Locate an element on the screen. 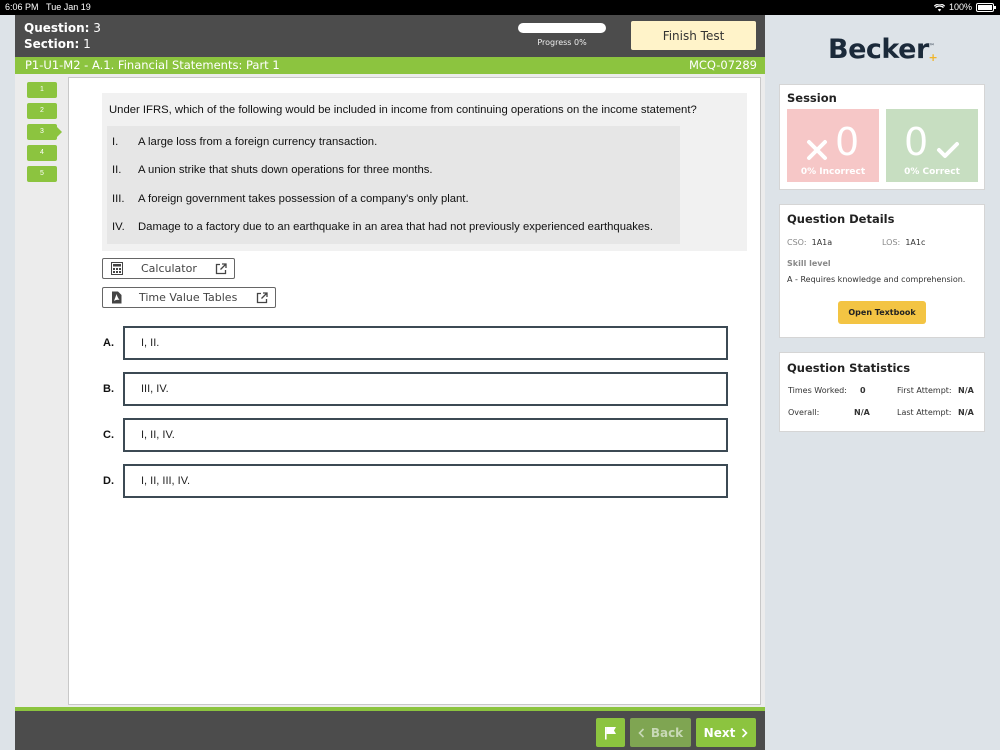 This screenshot has width=1000, height=750. finish-test-button: Finish Test is located at coordinates (693, 35).